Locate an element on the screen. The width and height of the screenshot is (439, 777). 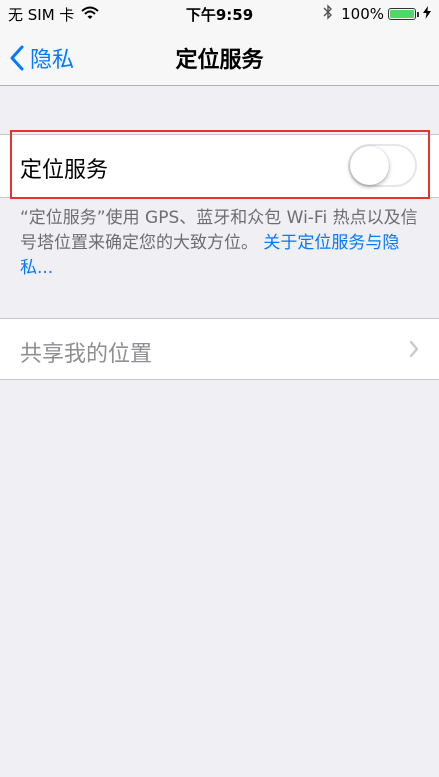
chevron-right-icon is located at coordinates (414, 349).